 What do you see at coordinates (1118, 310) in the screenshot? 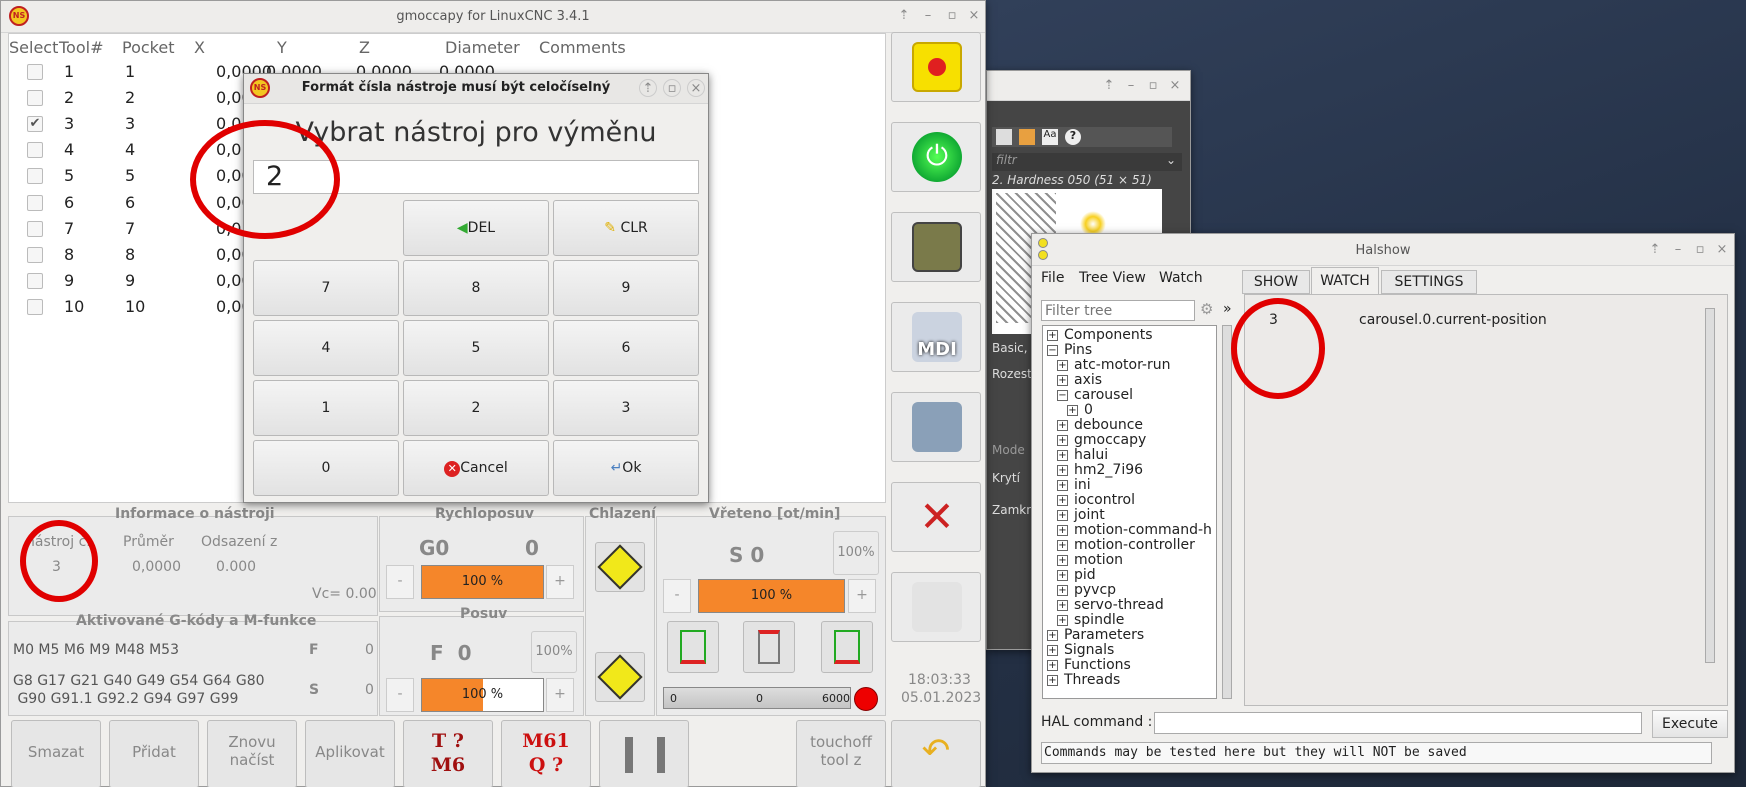
I see `filter-tree-input` at bounding box center [1118, 310].